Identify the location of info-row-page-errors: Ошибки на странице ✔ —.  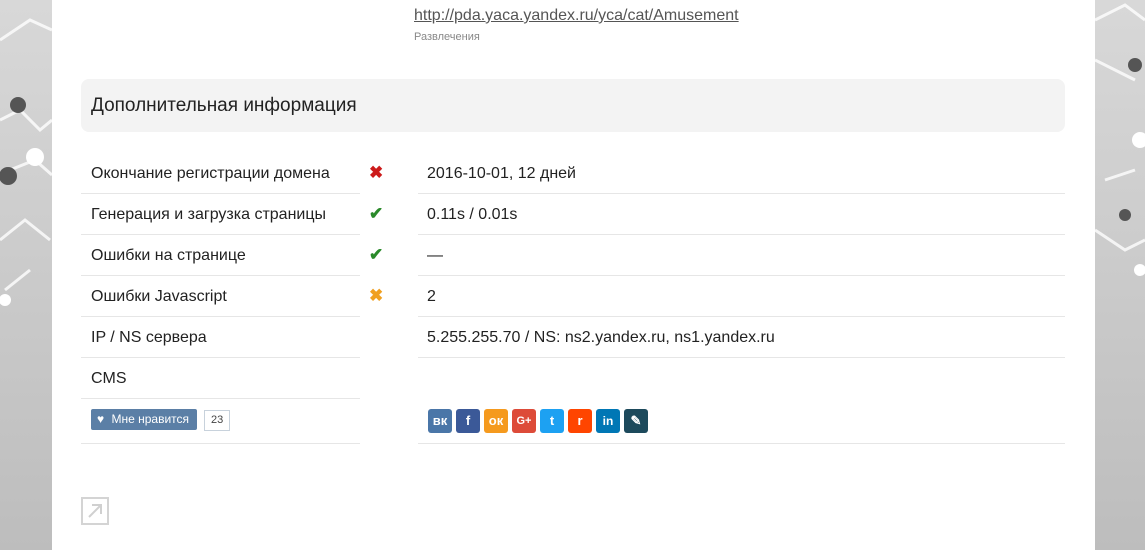
(573, 255).